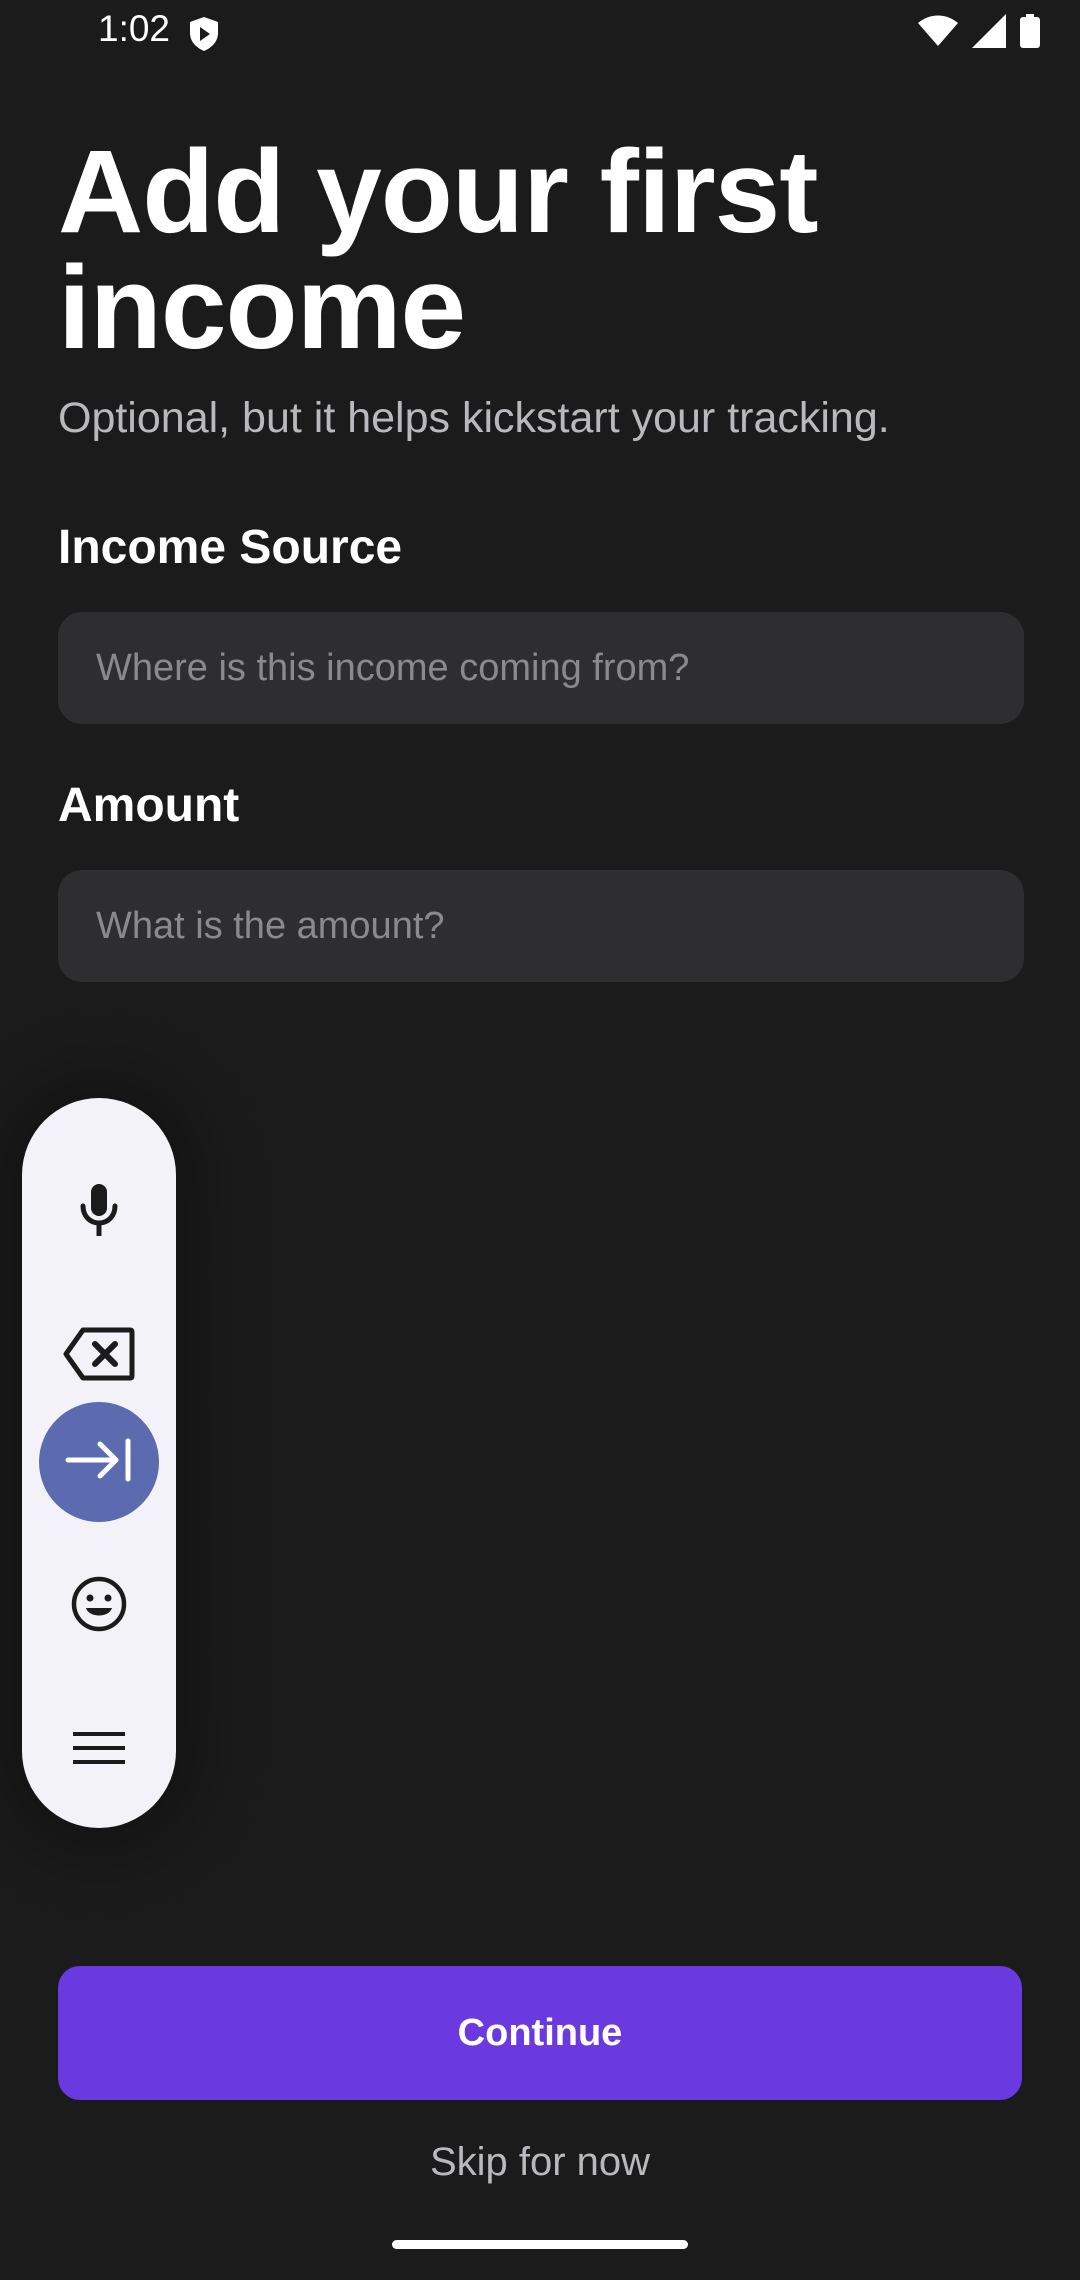  I want to click on tab-forward-button, so click(99, 1462).